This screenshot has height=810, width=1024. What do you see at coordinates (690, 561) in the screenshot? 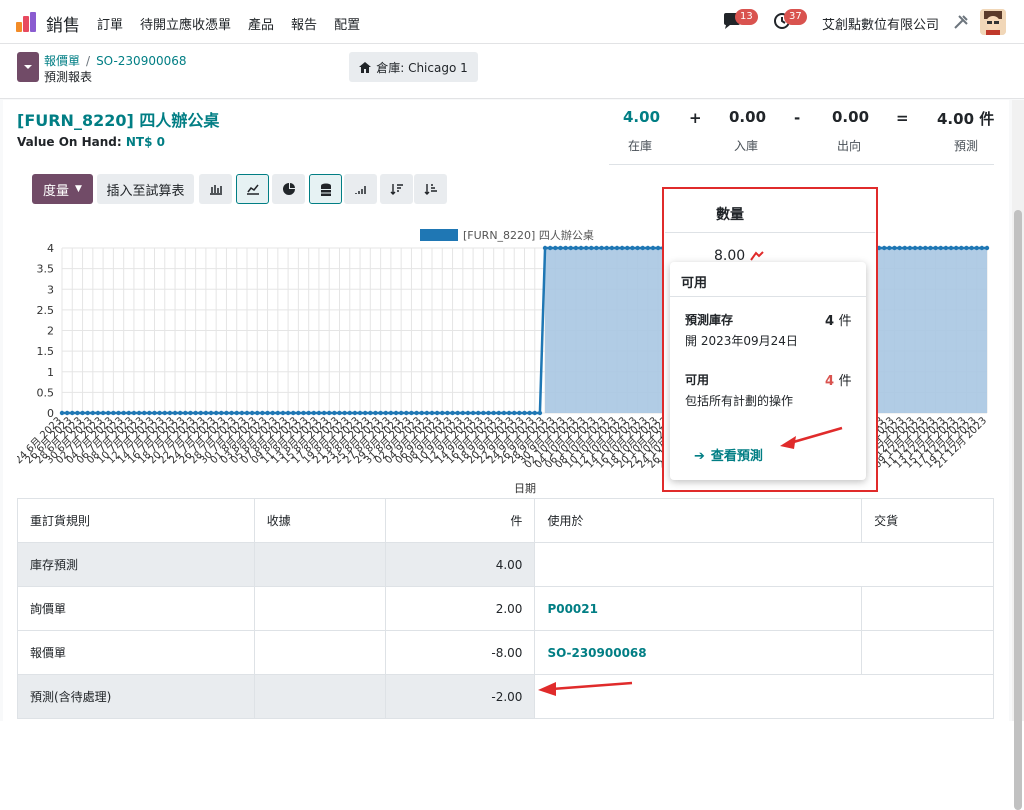
I see `annotation-arrows` at bounding box center [690, 561].